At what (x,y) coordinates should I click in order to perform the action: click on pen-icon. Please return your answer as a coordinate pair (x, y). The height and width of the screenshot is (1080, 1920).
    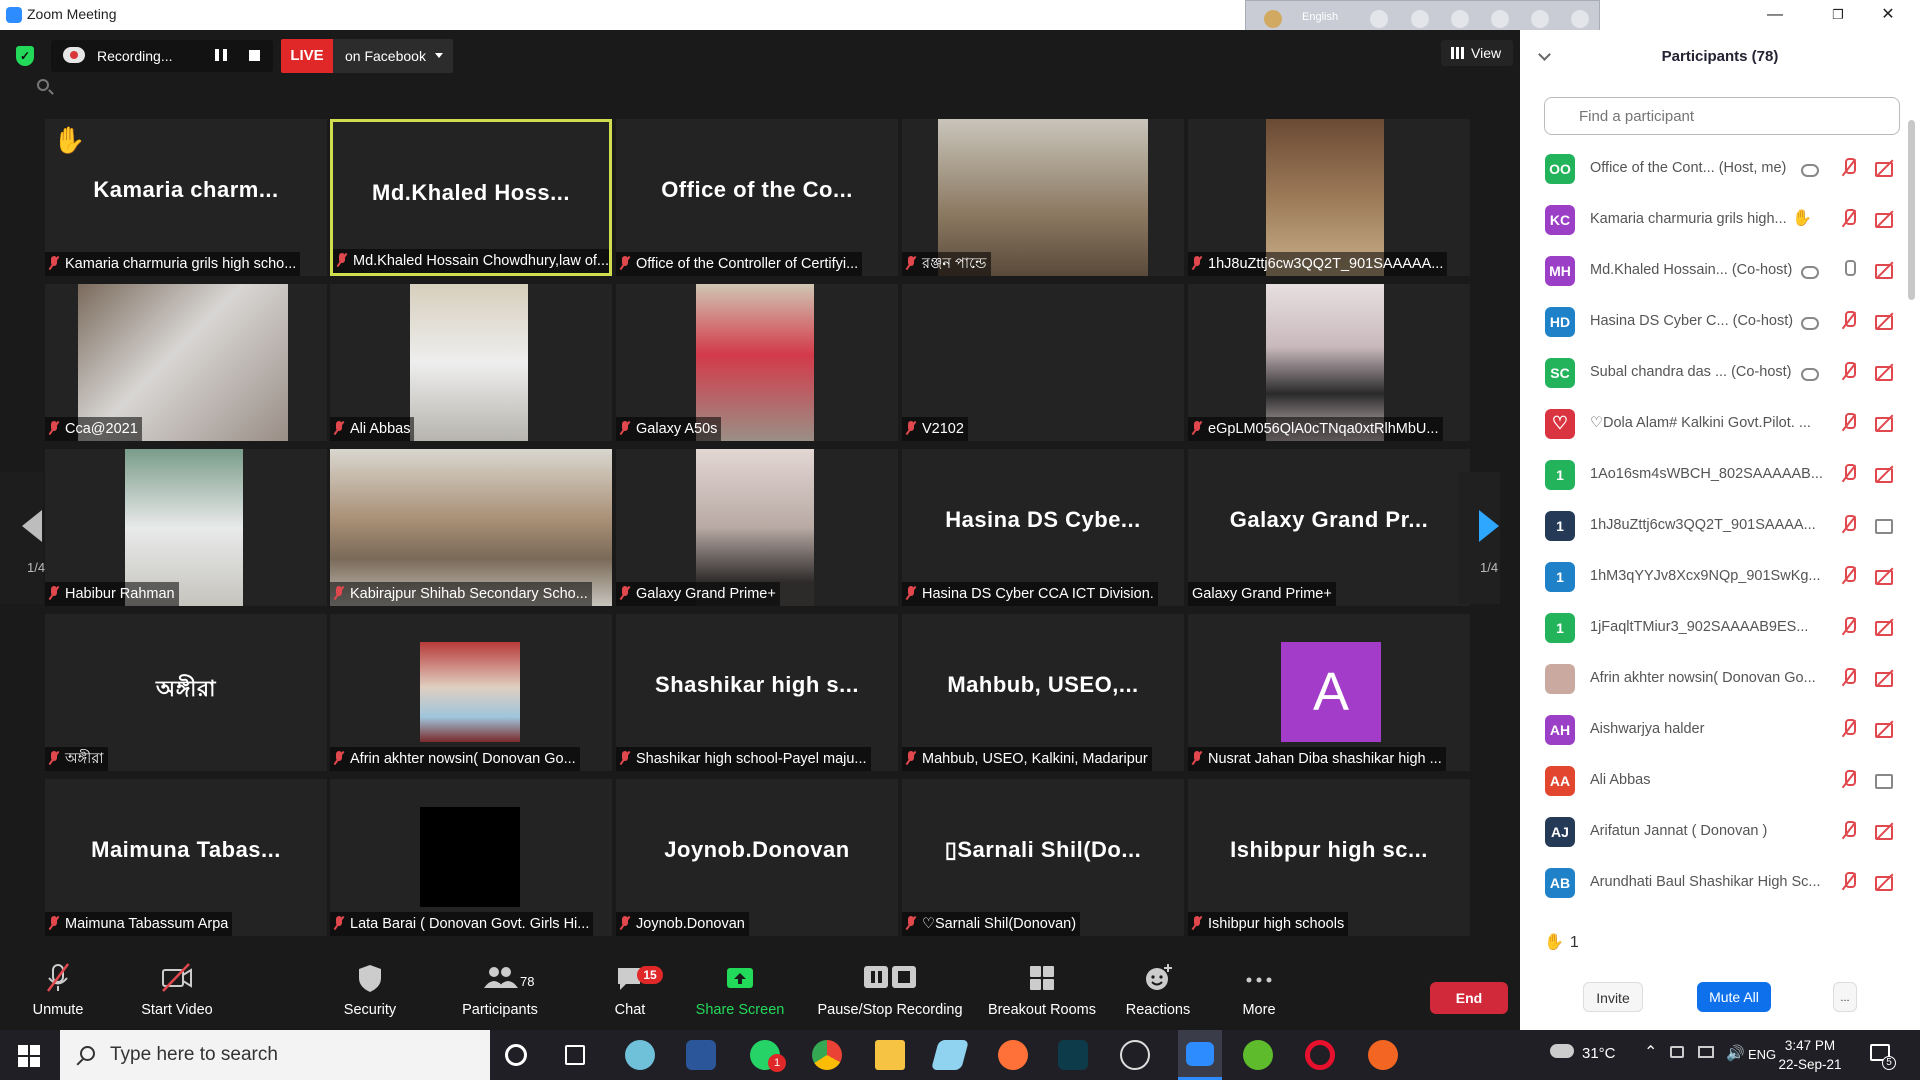
    Looking at the image, I should click on (1500, 19).